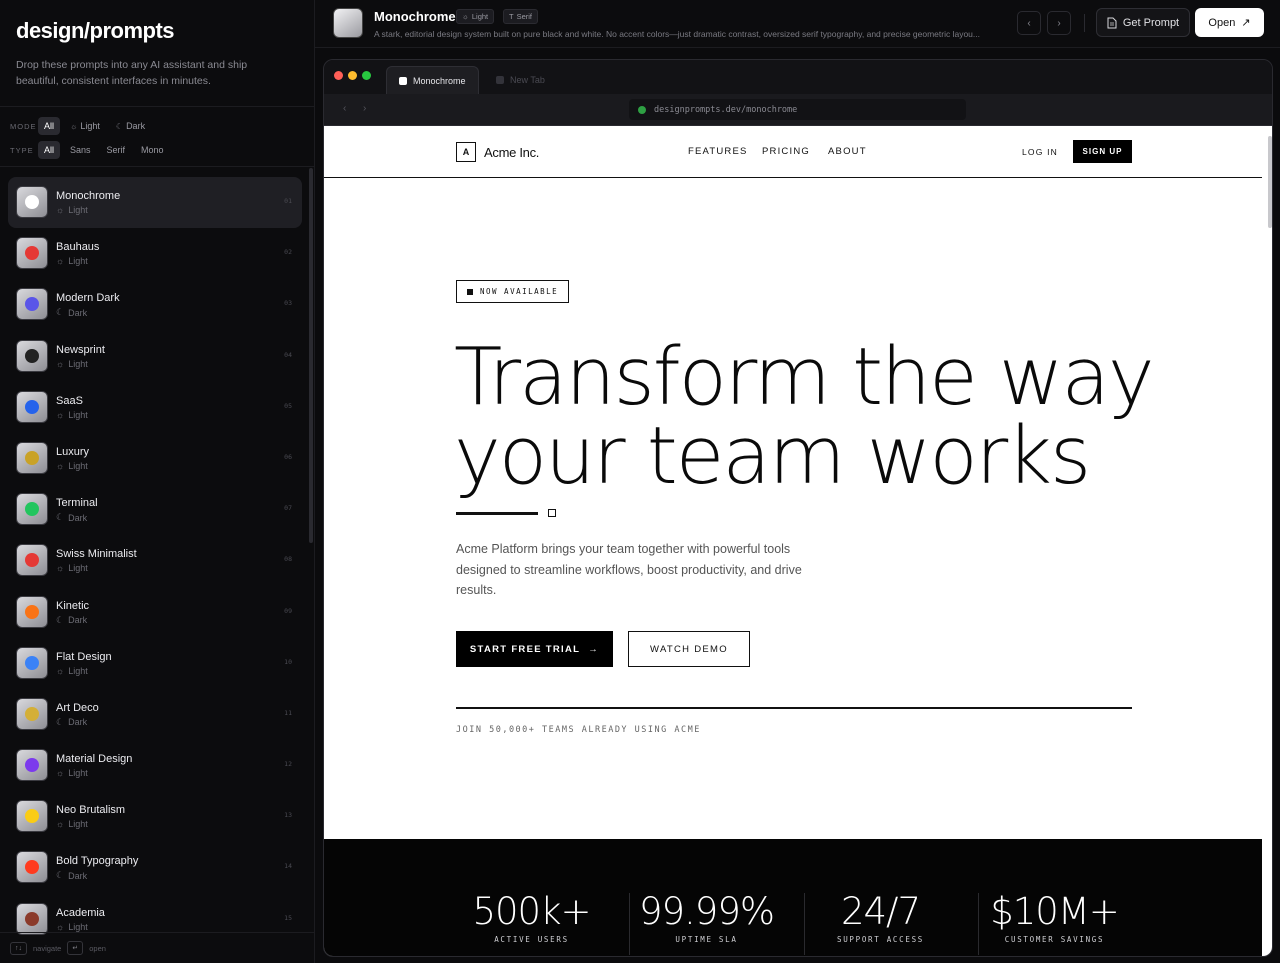  What do you see at coordinates (75, 948) in the screenshot?
I see `enter-key-icon: ↵` at bounding box center [75, 948].